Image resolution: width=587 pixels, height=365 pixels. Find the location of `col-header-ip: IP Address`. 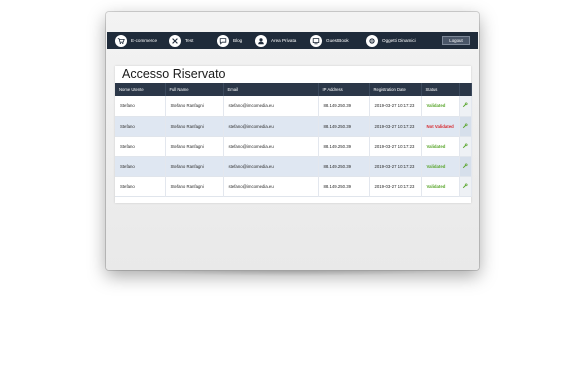

col-header-ip: IP Address is located at coordinates (344, 89).